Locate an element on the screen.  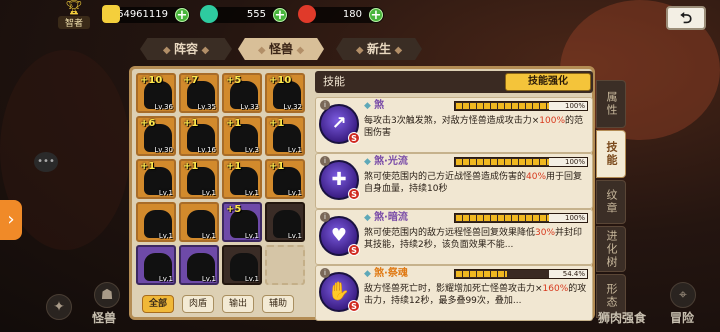
monster-menu-label: 怪兽 is located at coordinates (104, 317).